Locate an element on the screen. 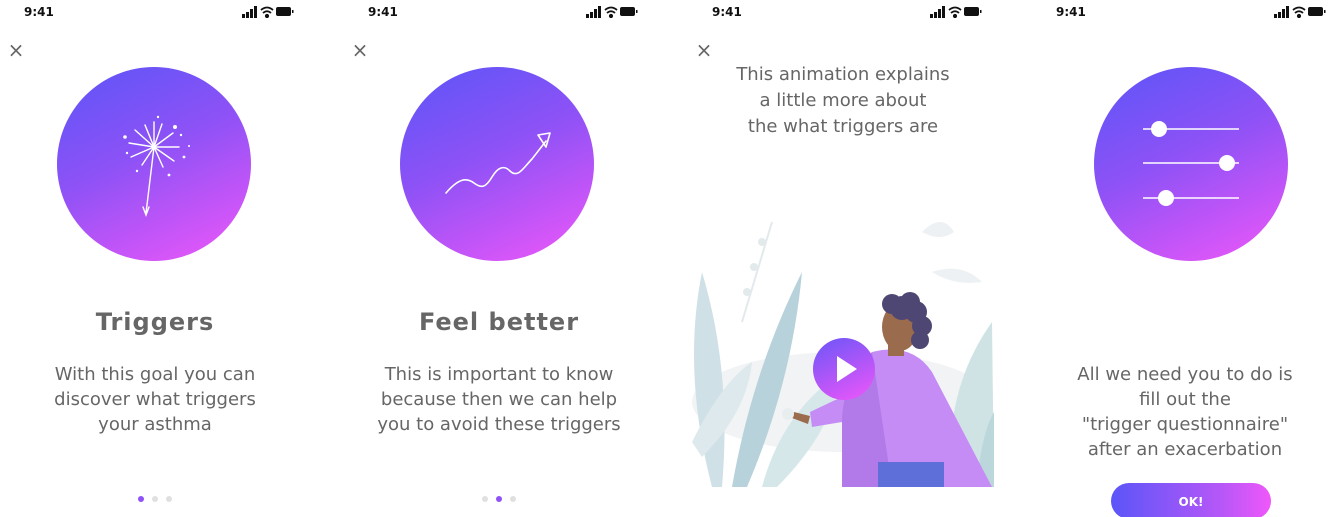  play-icon is located at coordinates (847, 369).